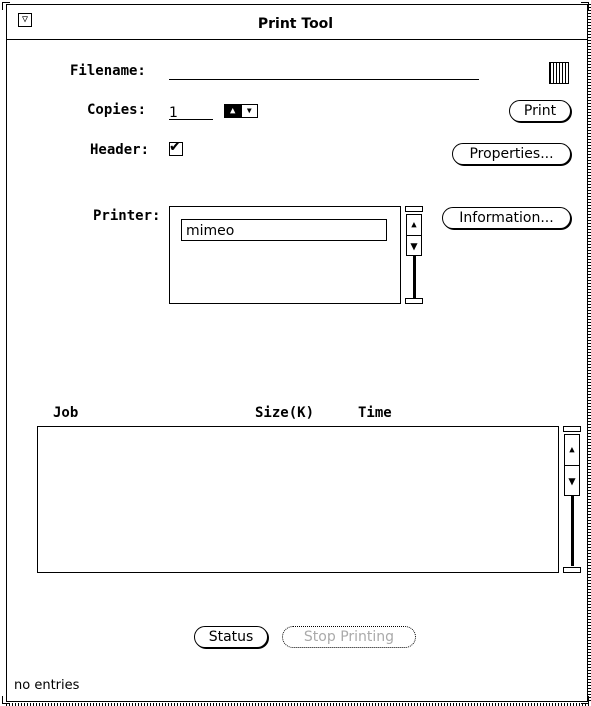  What do you see at coordinates (120, 150) in the screenshot?
I see `header-label: Header:` at bounding box center [120, 150].